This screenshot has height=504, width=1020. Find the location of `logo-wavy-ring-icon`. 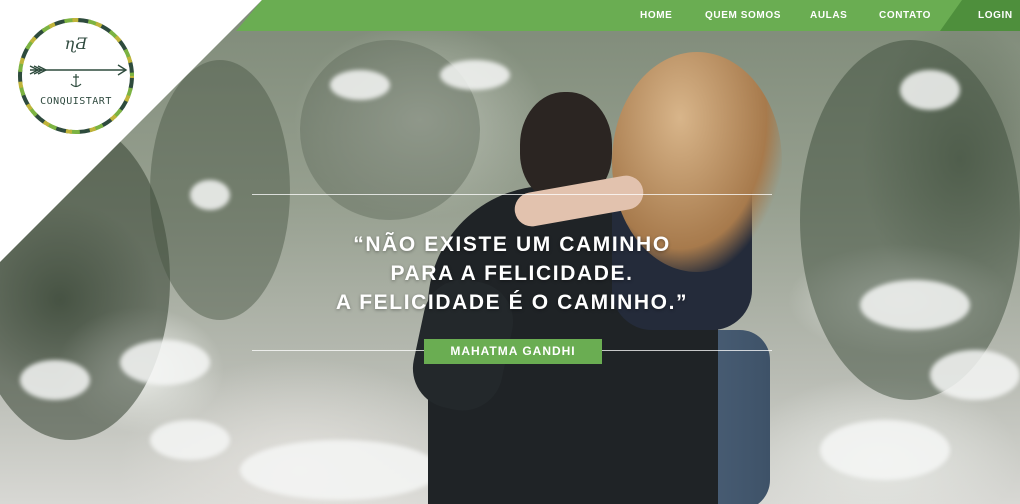

logo-wavy-ring-icon is located at coordinates (76, 76).